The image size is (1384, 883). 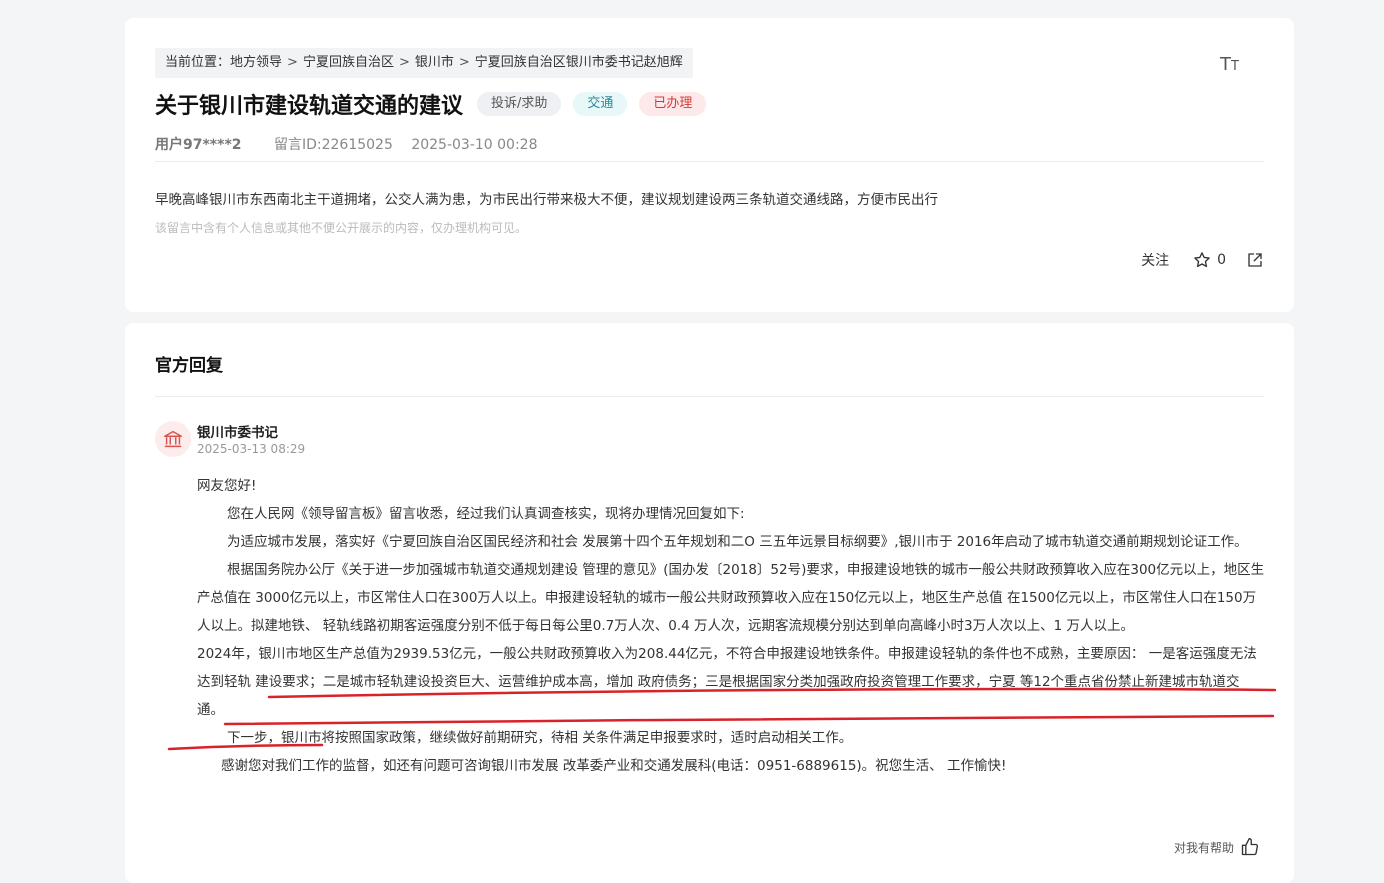 What do you see at coordinates (198, 62) in the screenshot?
I see `breadcrumb-prefix: 当前位置：` at bounding box center [198, 62].